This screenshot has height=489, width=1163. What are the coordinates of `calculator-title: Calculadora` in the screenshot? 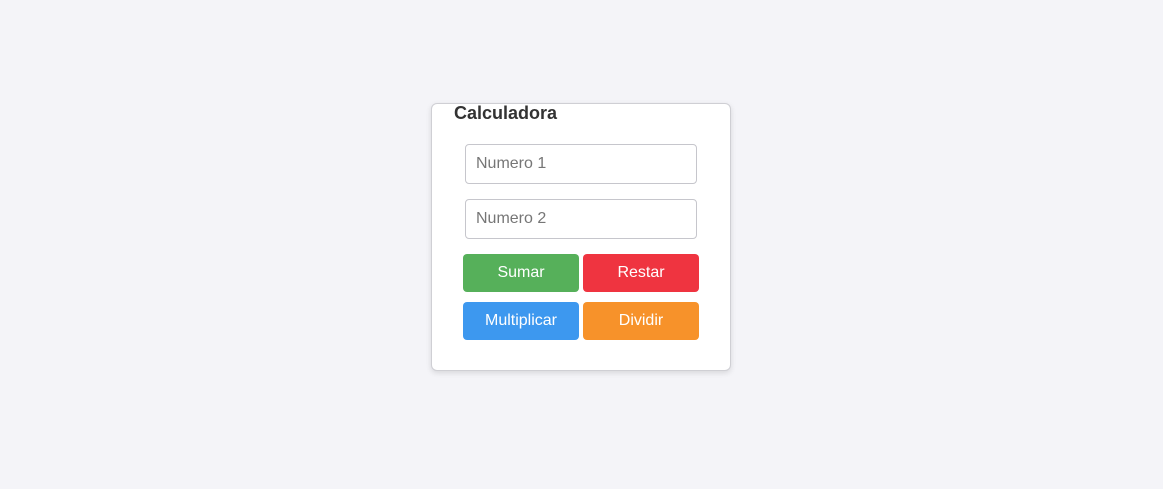 It's located at (506, 113).